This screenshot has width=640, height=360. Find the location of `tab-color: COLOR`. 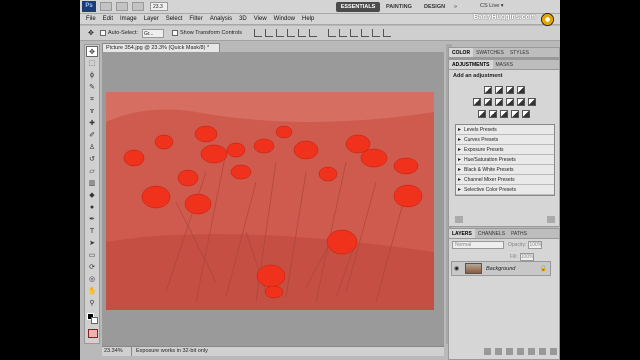

tab-color: COLOR is located at coordinates (461, 52).